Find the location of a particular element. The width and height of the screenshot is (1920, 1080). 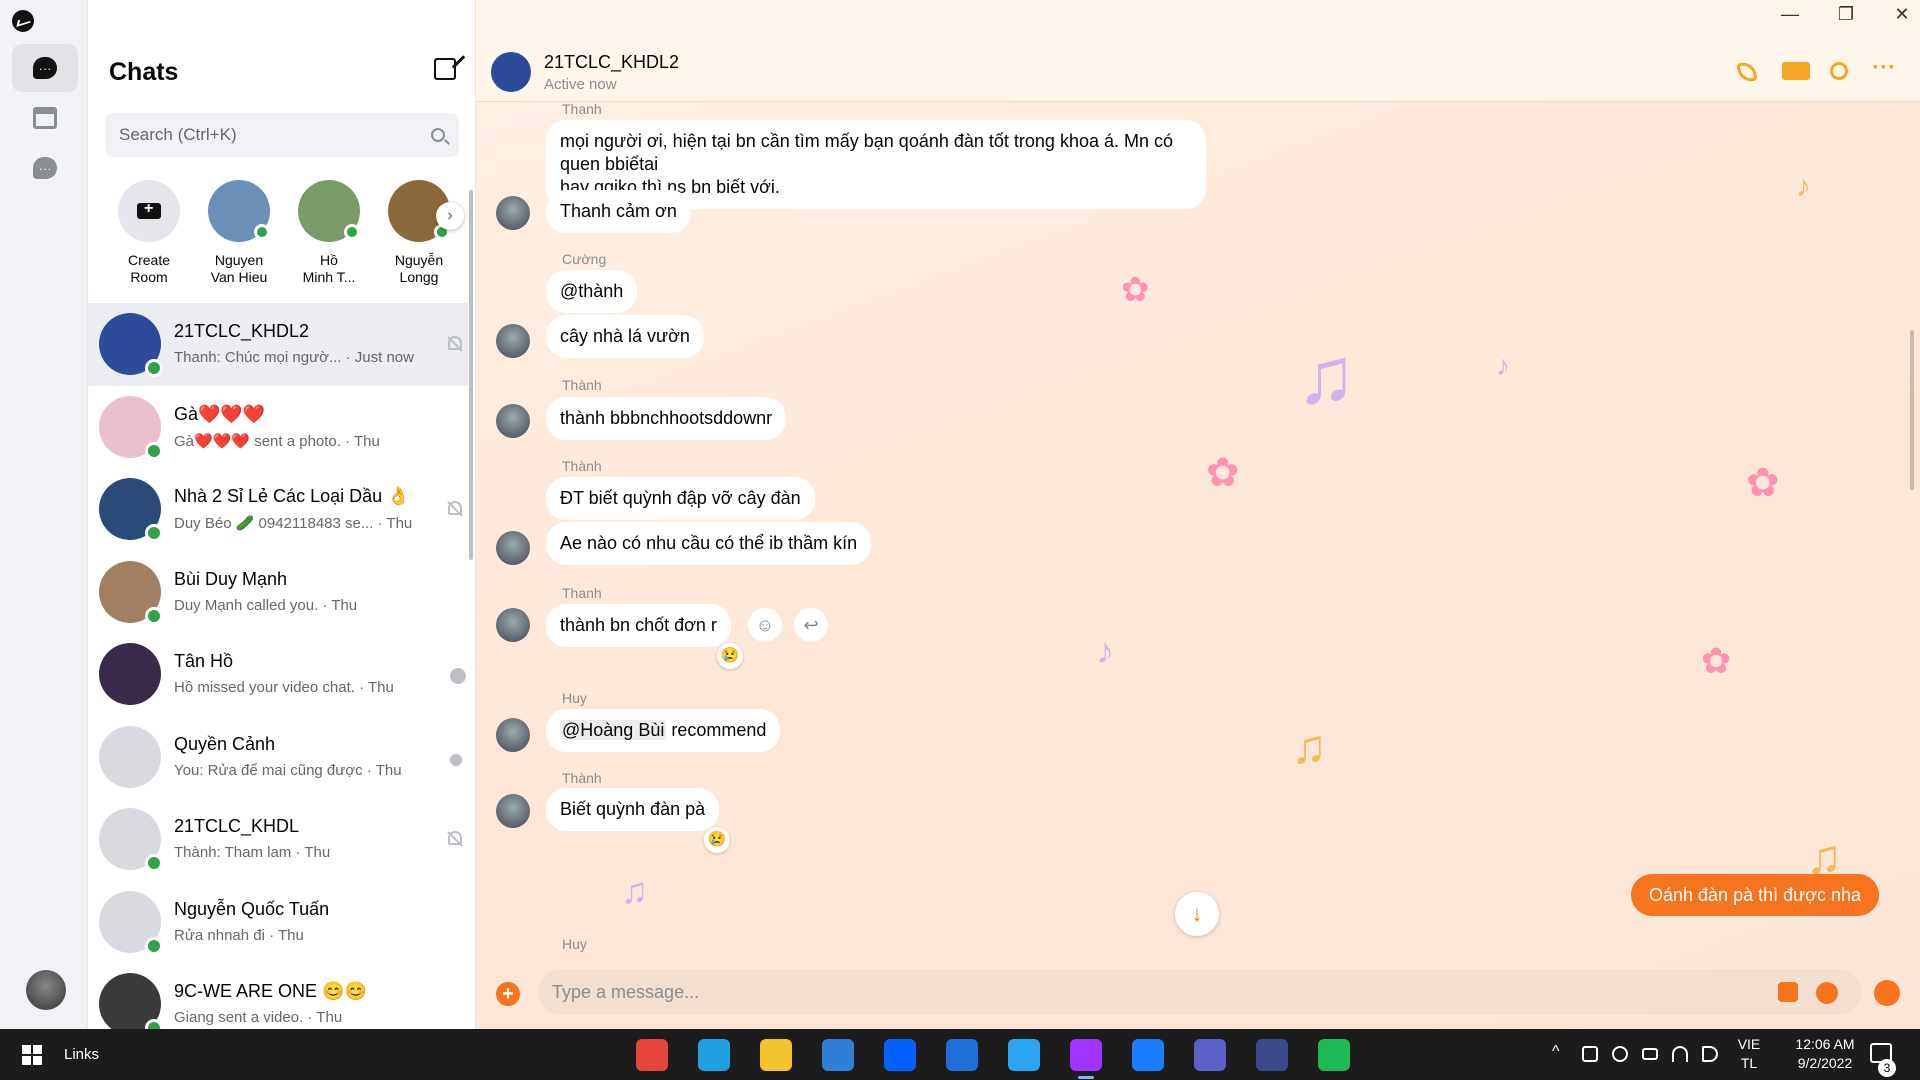

story-item: Nguyễn Longg is located at coordinates (419, 233).